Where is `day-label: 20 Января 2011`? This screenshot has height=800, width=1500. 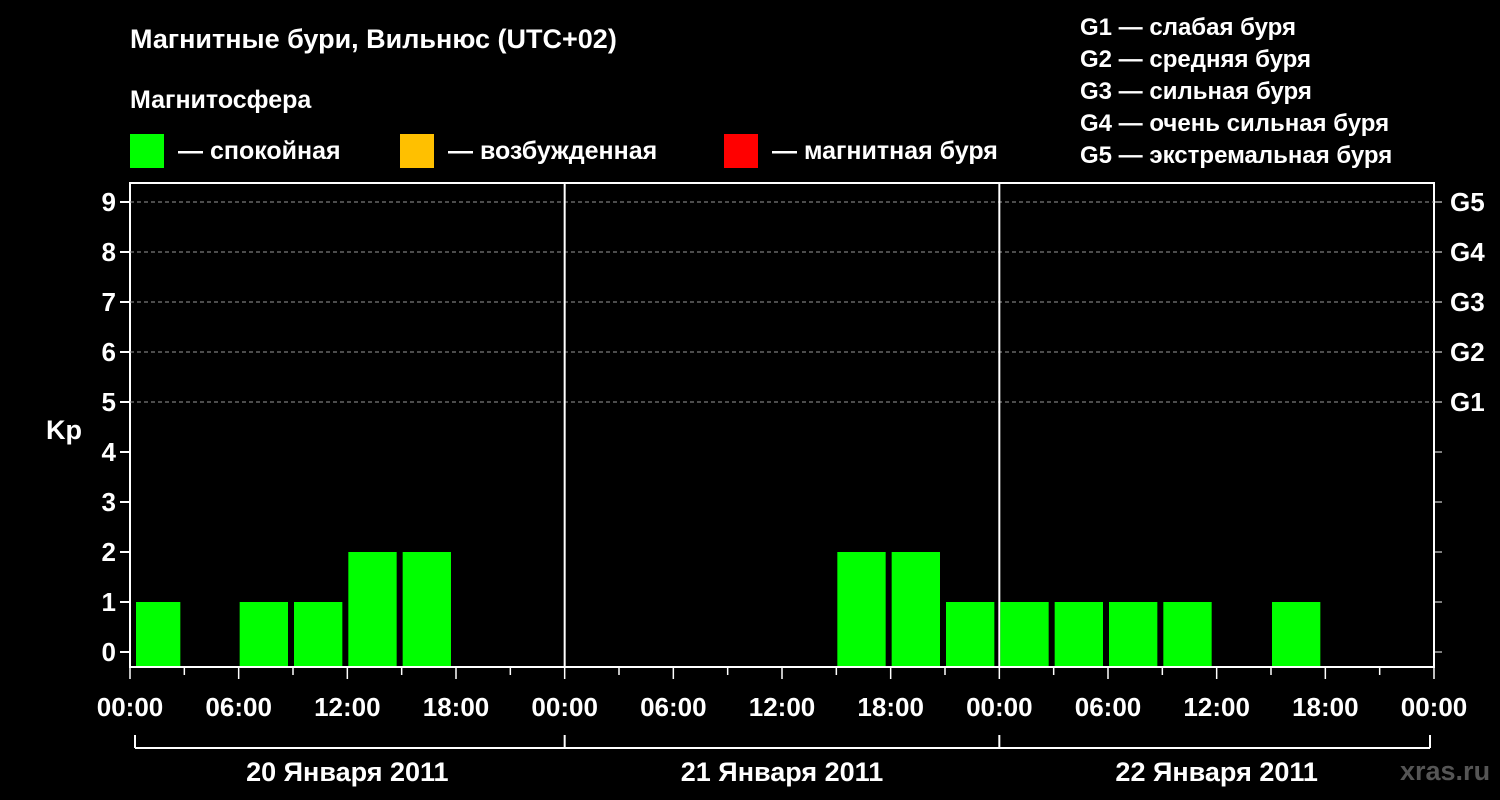 day-label: 20 Января 2011 is located at coordinates (347, 772).